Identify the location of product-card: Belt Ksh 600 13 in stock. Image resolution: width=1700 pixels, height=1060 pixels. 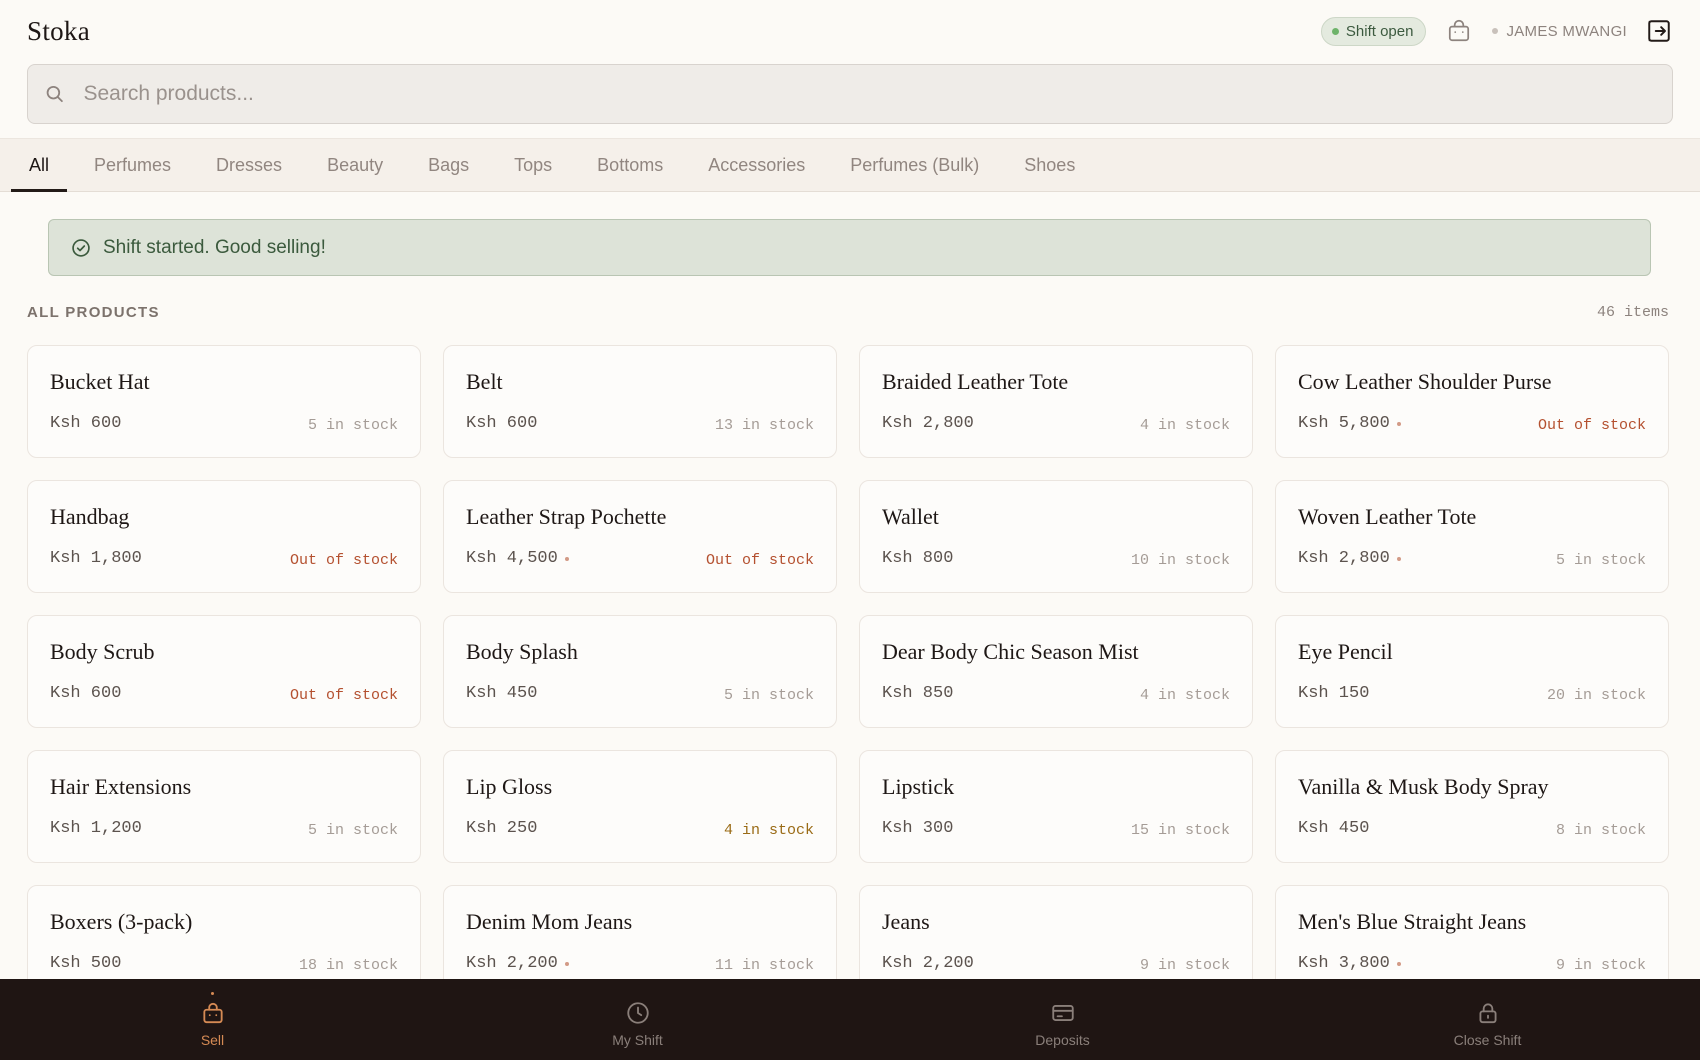
(640, 401).